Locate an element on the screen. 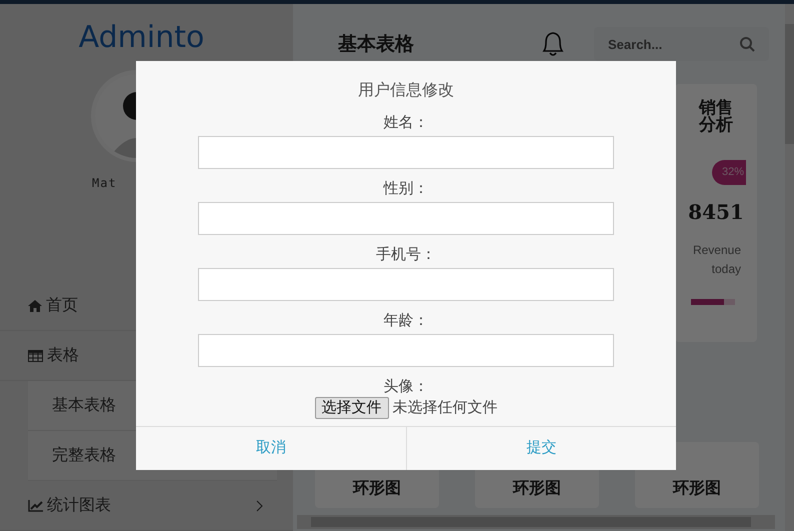  file-status: 未选择任何文件 is located at coordinates (445, 408).